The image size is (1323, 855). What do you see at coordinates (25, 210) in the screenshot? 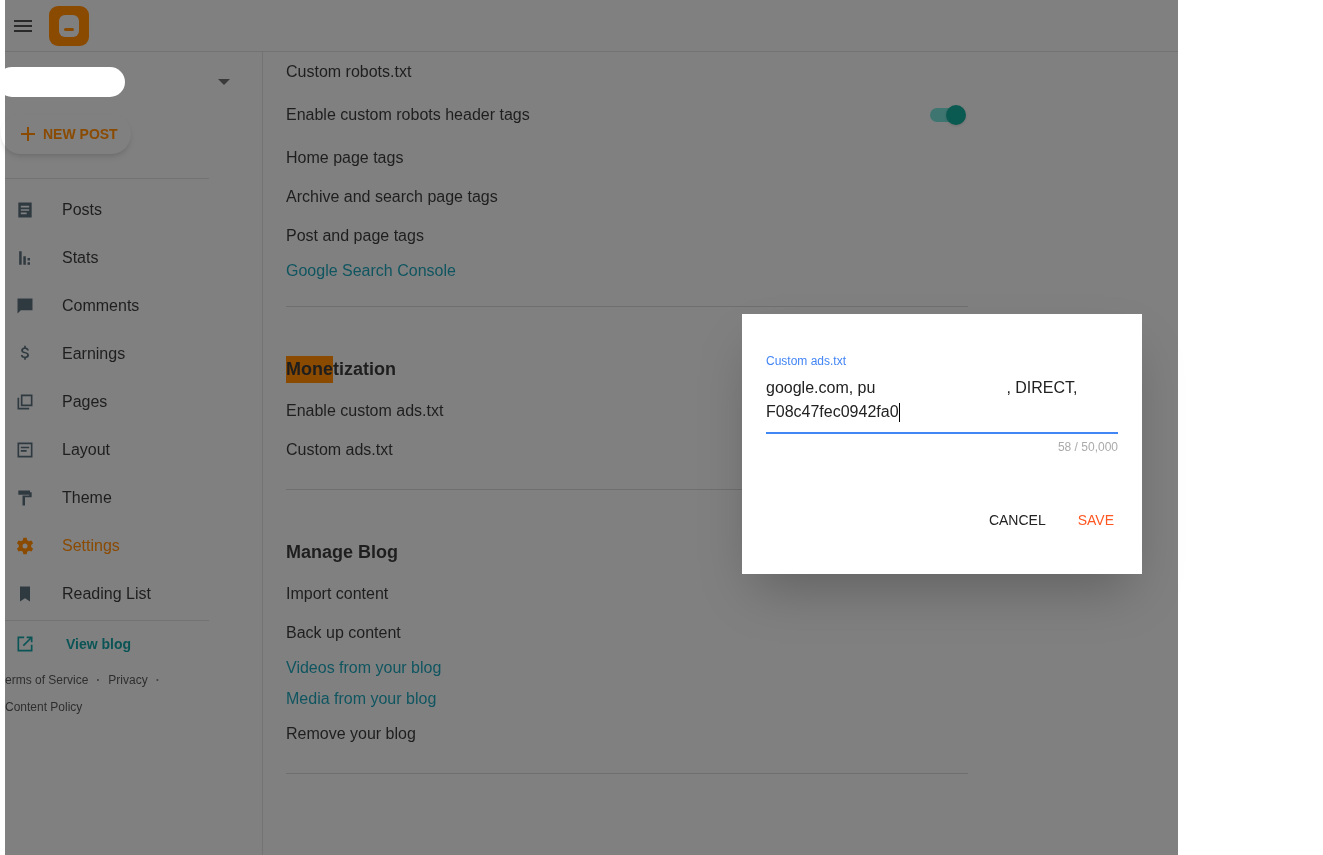
I see `document-icon` at bounding box center [25, 210].